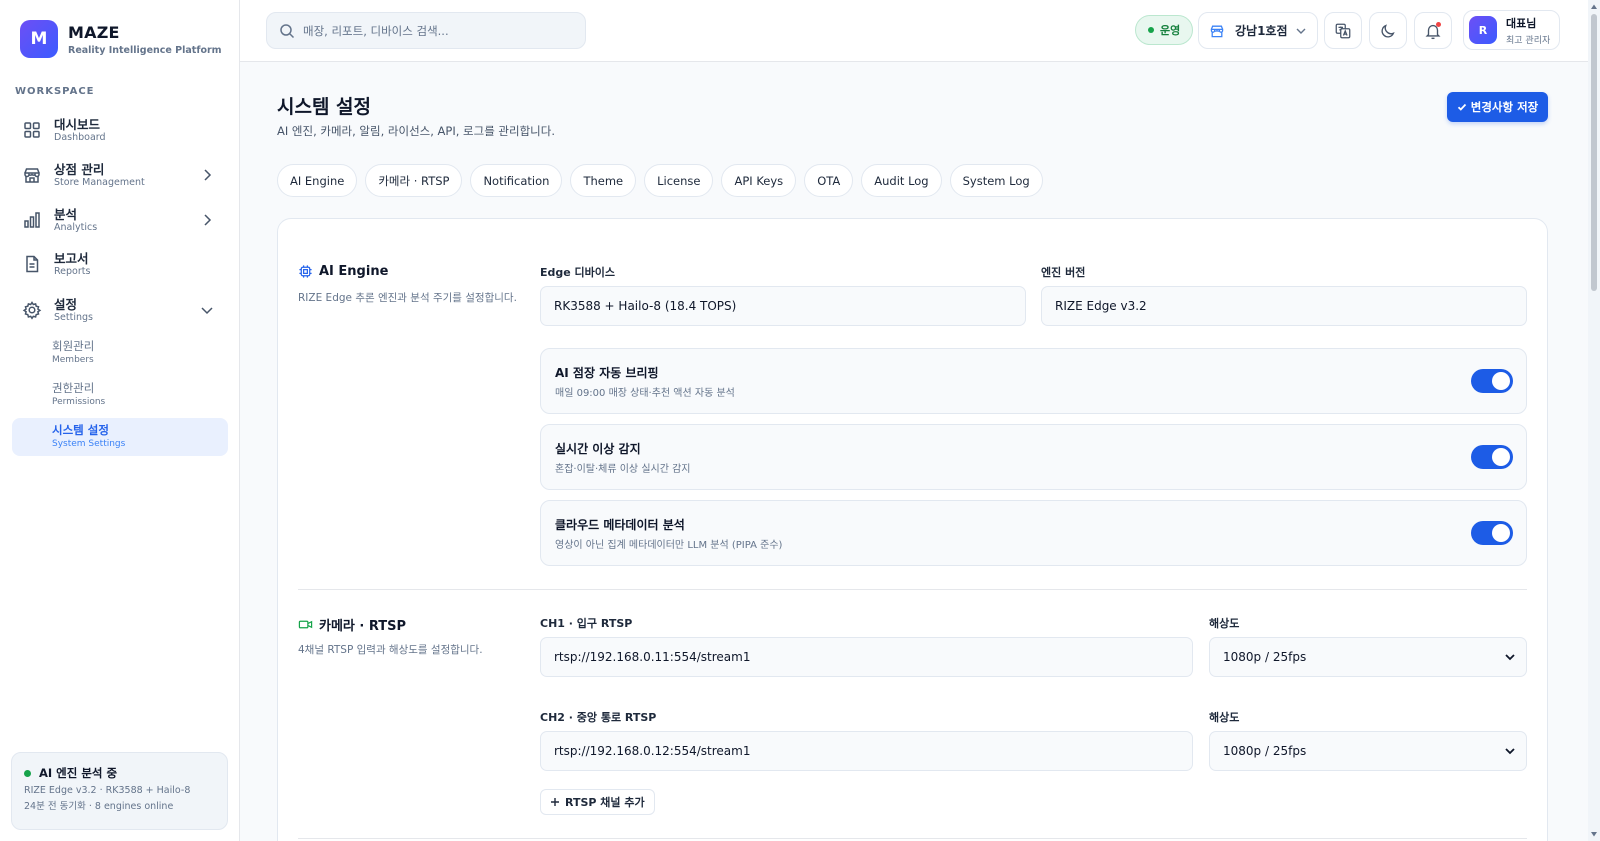 The width and height of the screenshot is (1600, 841). Describe the element at coordinates (1368, 657) in the screenshot. I see `ch1-resolution-select: 1080p / 25fps` at that location.